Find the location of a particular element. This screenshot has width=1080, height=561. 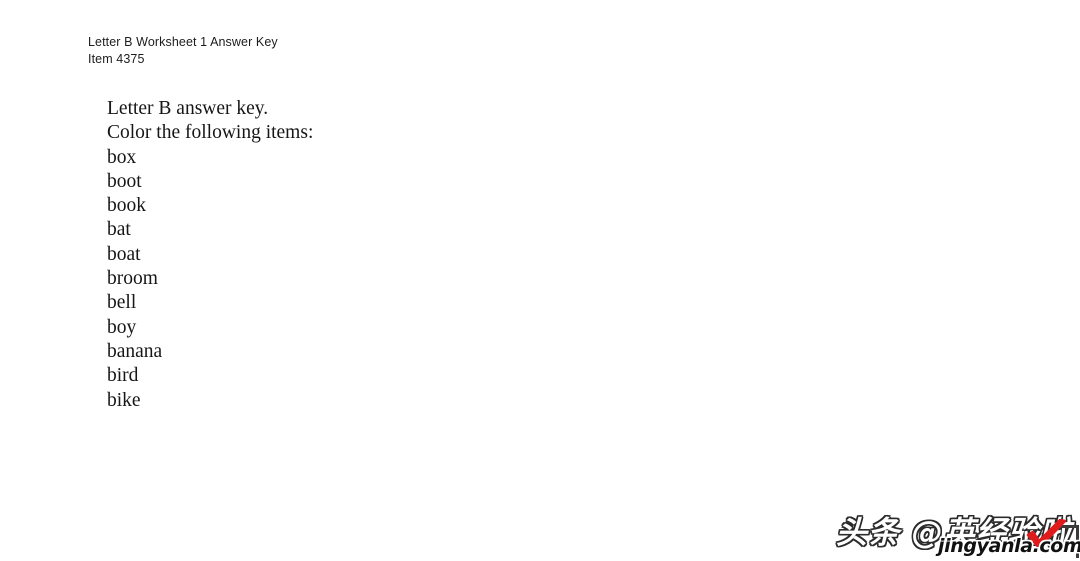

answer-key-title: Letter B answer key. is located at coordinates (188, 108).